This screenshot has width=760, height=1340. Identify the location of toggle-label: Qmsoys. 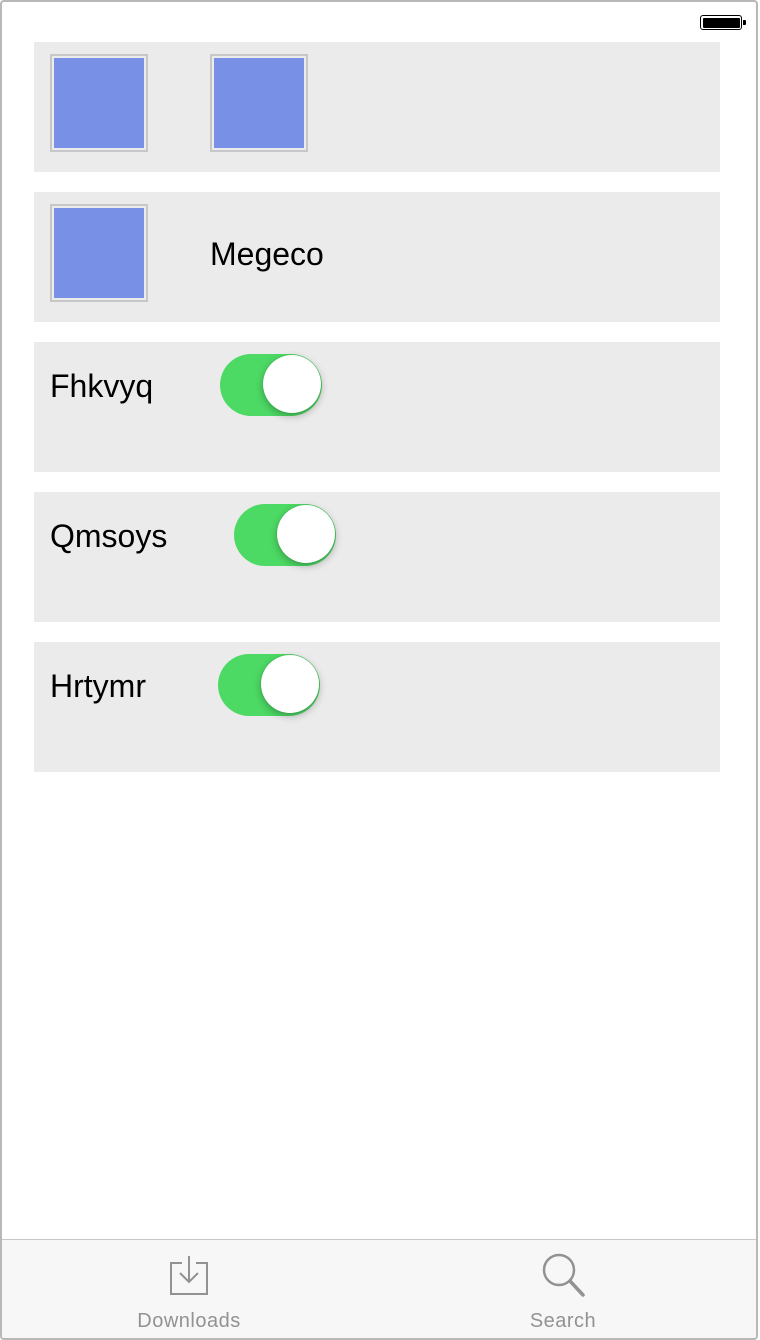
(109, 536).